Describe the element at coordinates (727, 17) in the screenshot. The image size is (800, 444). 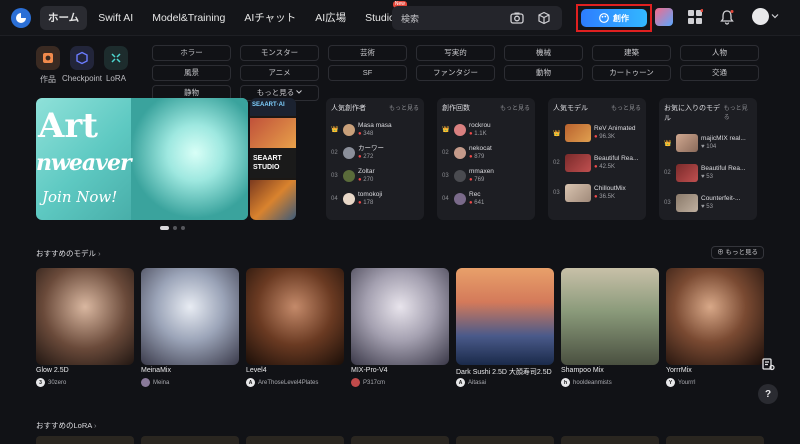
I see `bell-icon` at that location.